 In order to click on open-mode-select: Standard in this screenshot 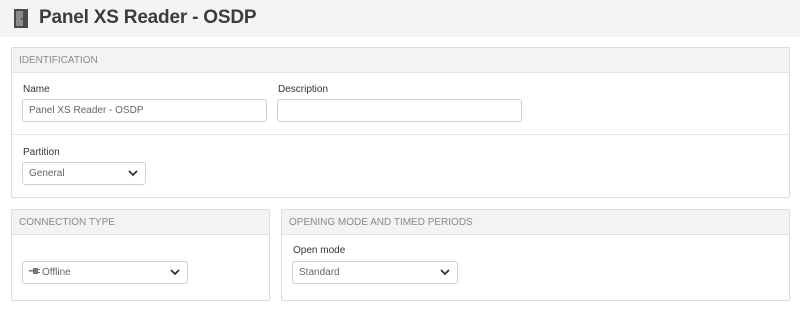, I will do `click(375, 272)`.